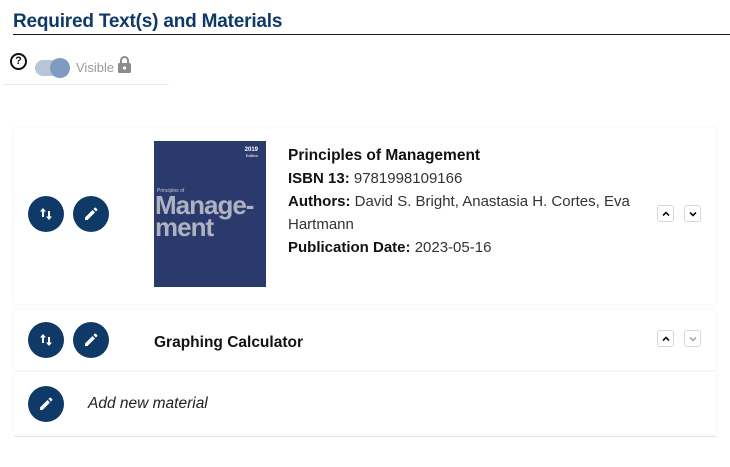 The height and width of the screenshot is (467, 730). I want to click on add-material-button, so click(46, 404).